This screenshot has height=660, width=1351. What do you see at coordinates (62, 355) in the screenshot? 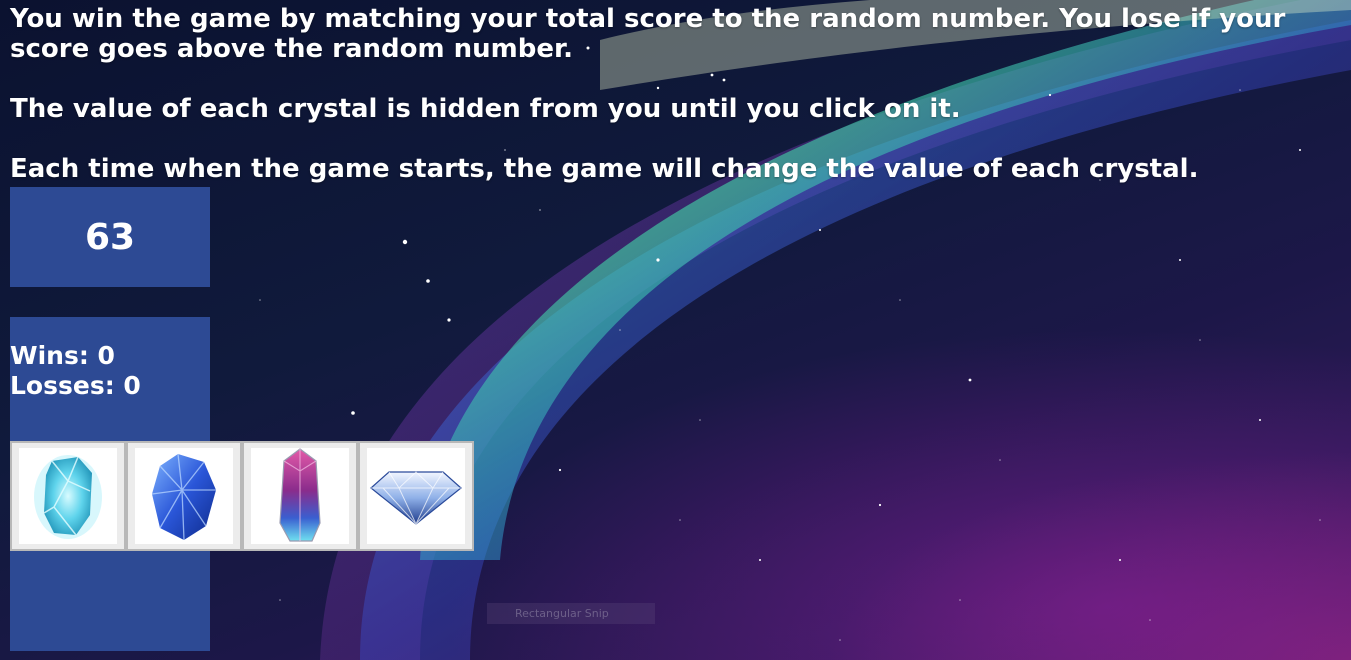
I see `wins-count: Wins: 0` at bounding box center [62, 355].